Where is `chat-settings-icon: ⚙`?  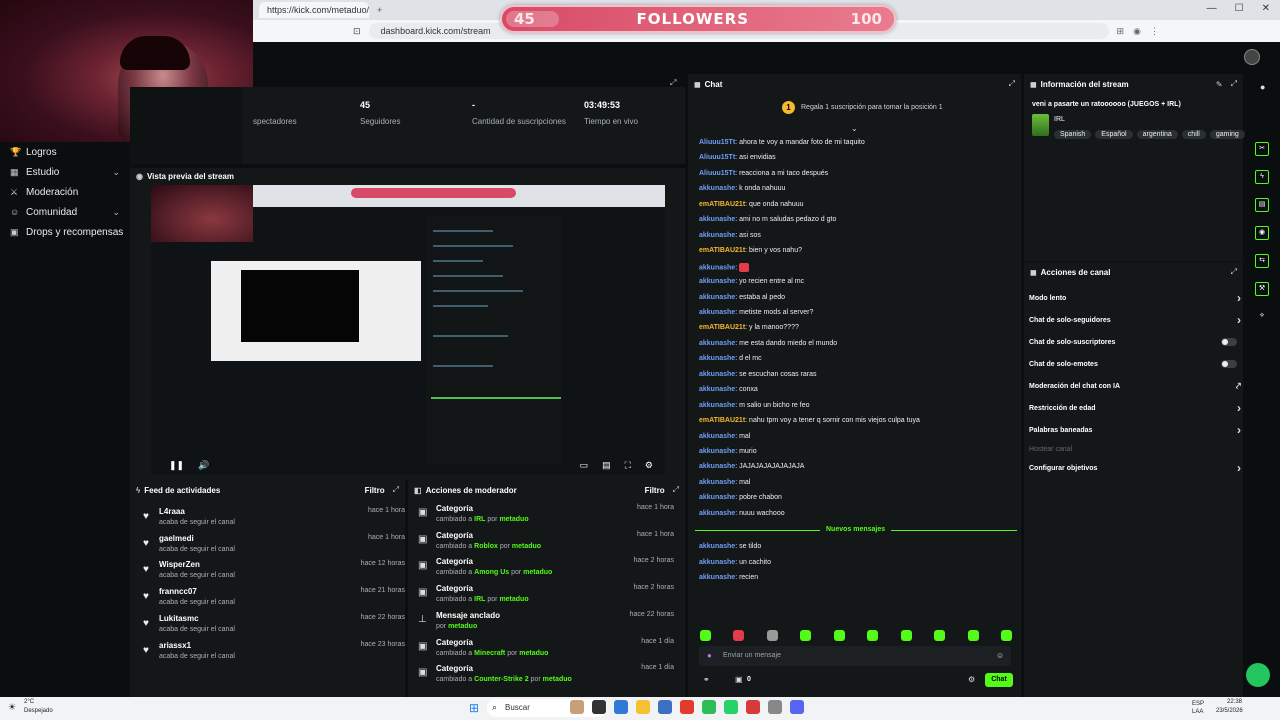
chat-settings-icon: ⚙ is located at coordinates (971, 679).